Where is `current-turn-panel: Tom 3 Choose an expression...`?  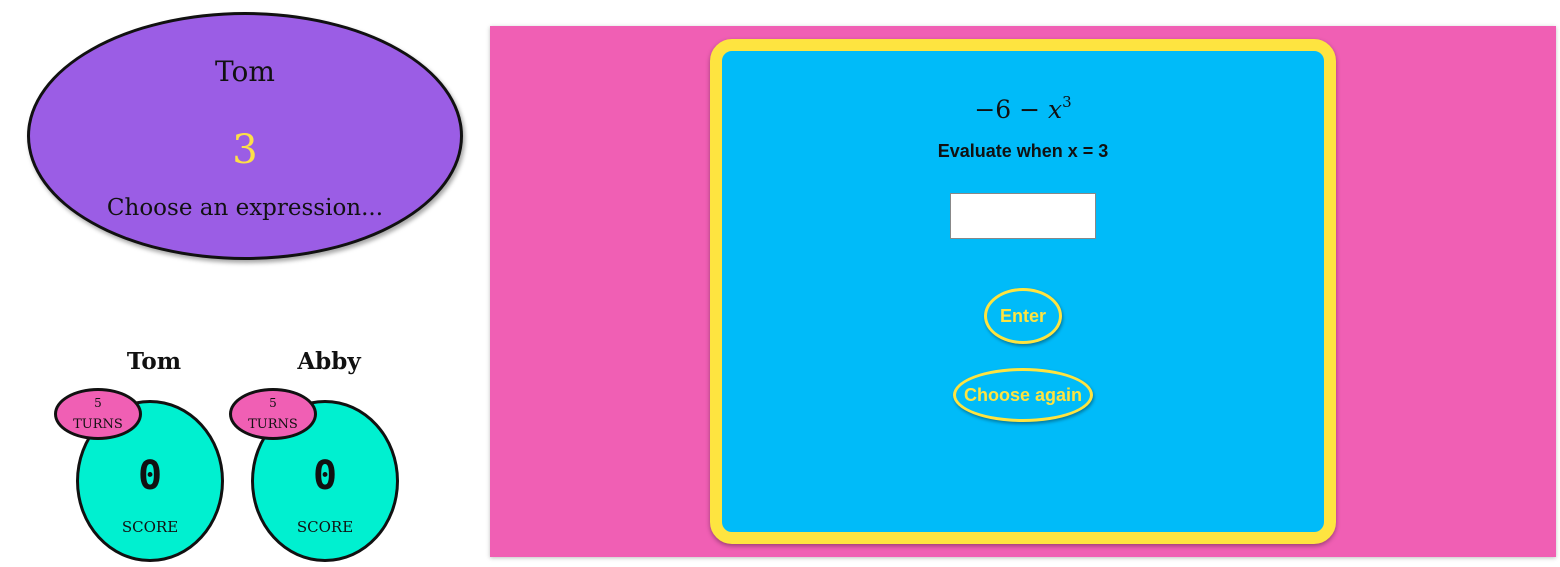 current-turn-panel: Tom 3 Choose an expression... is located at coordinates (245, 136).